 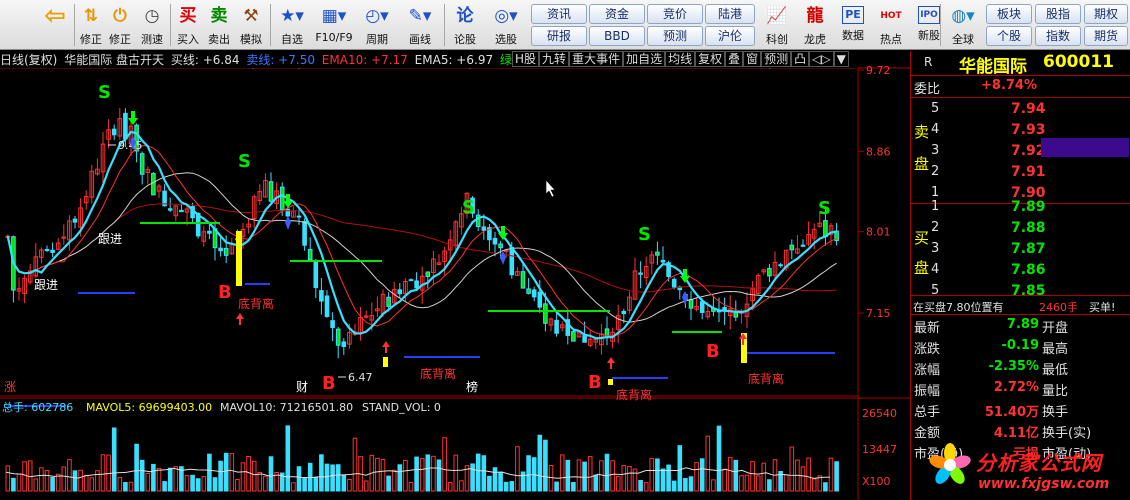 I want to click on shanghai-london-button: 沪伦, so click(x=730, y=36).